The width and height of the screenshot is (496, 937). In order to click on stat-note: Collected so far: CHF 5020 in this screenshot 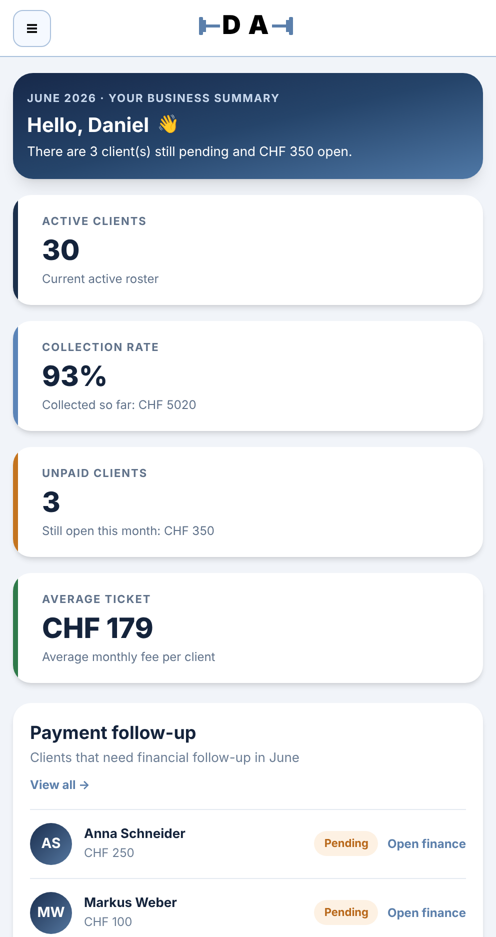, I will do `click(120, 405)`.